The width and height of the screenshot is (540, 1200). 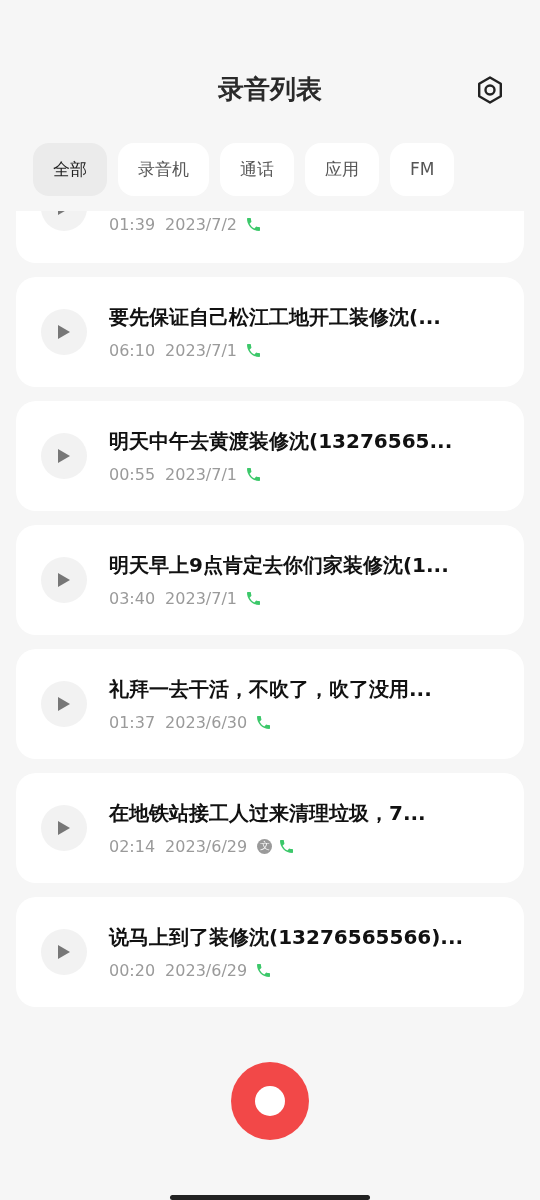 I want to click on recording-card: 要先保证自己松江工地开工装修沈(... 06:10 2023/7/1, so click(x=270, y=331).